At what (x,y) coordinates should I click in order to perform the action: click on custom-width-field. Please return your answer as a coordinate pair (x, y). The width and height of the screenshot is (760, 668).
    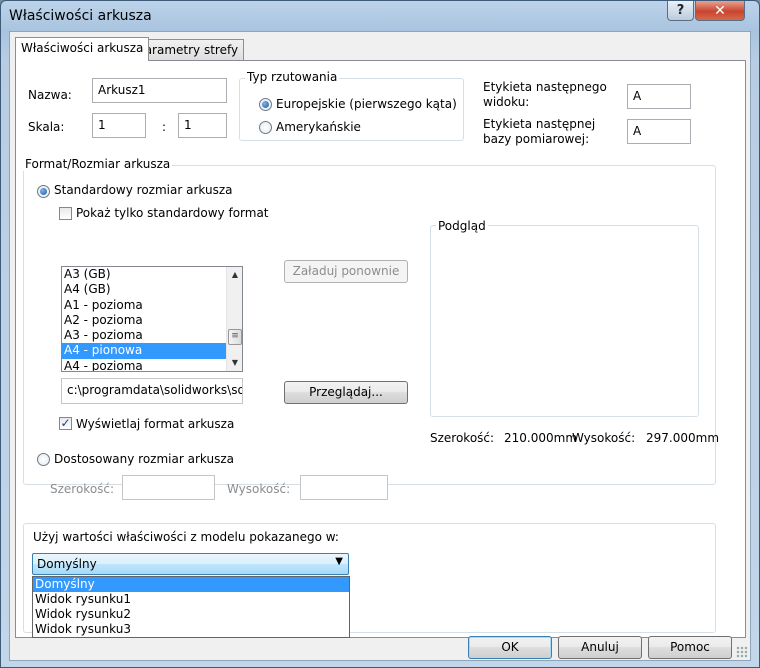
    Looking at the image, I should click on (168, 487).